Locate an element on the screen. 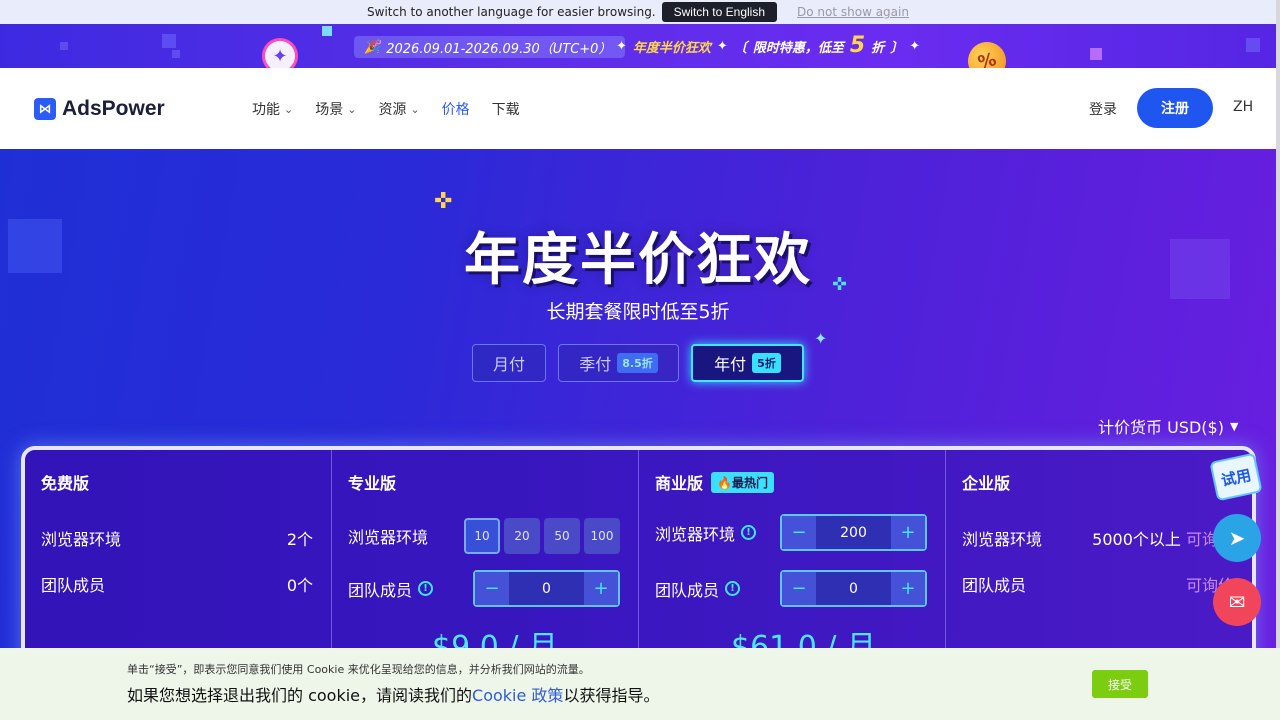  email-button: ✉ is located at coordinates (1237, 602).